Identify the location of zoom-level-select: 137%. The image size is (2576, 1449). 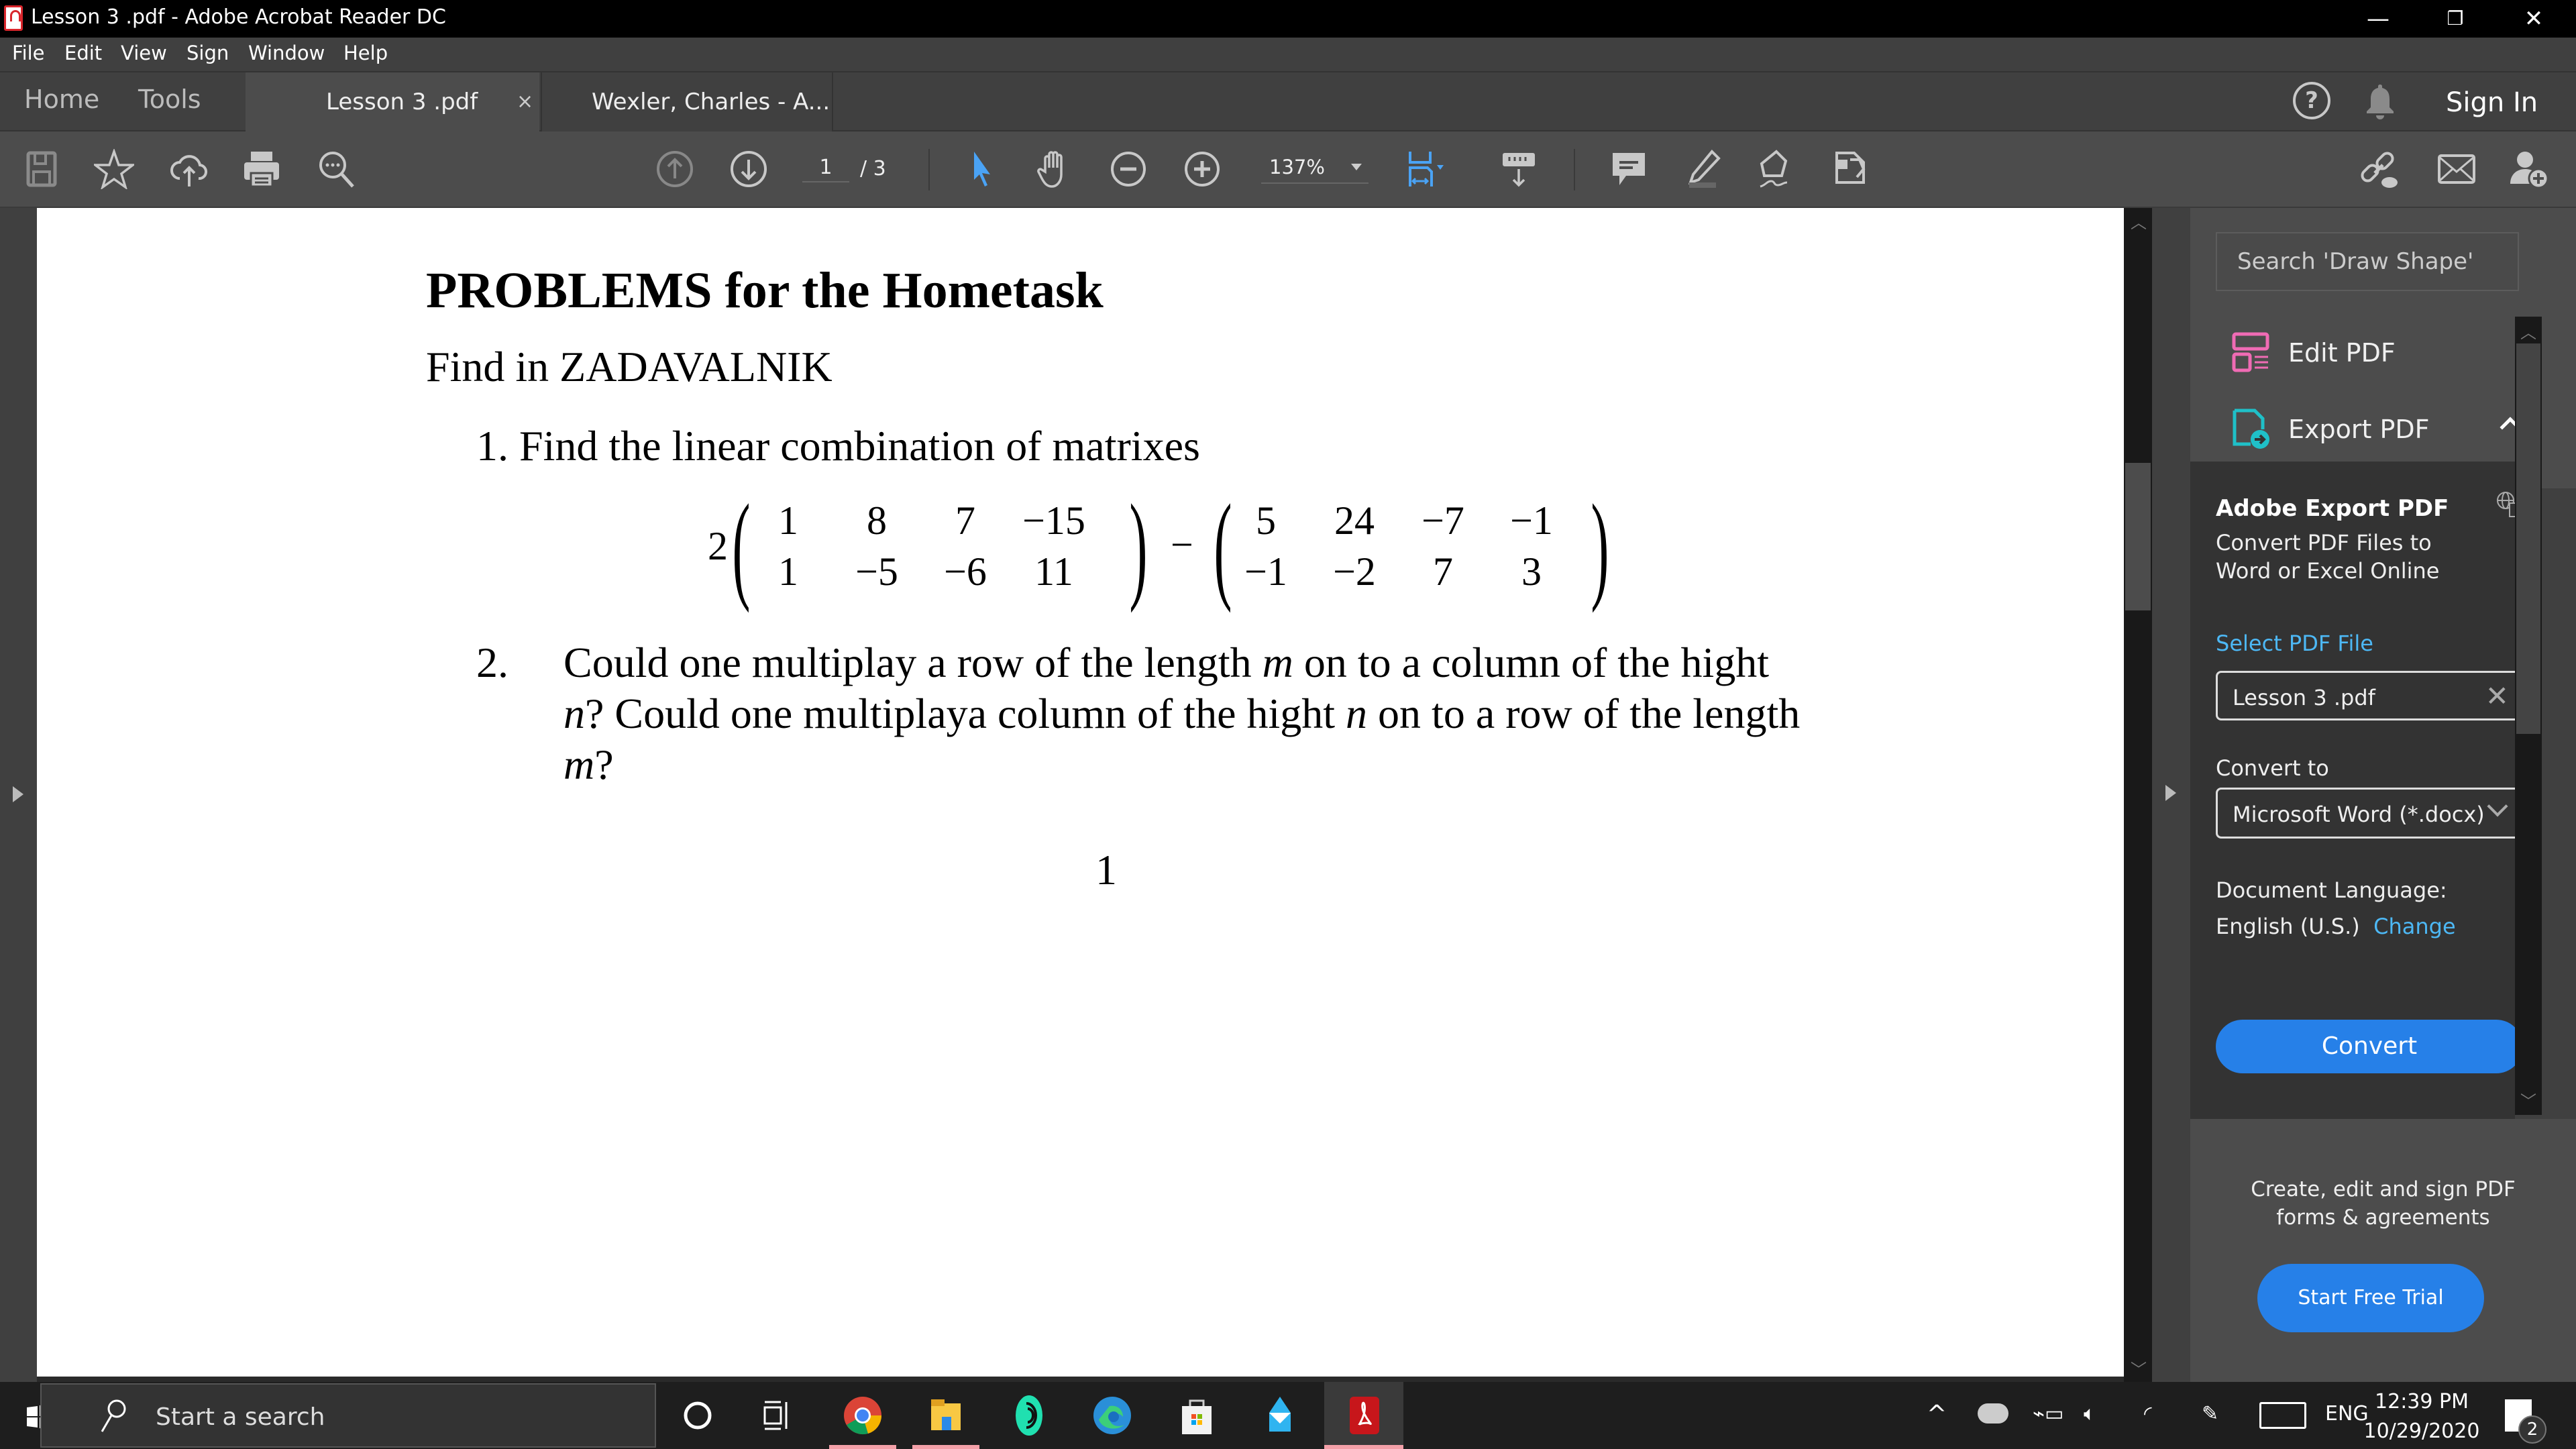
(1314, 170).